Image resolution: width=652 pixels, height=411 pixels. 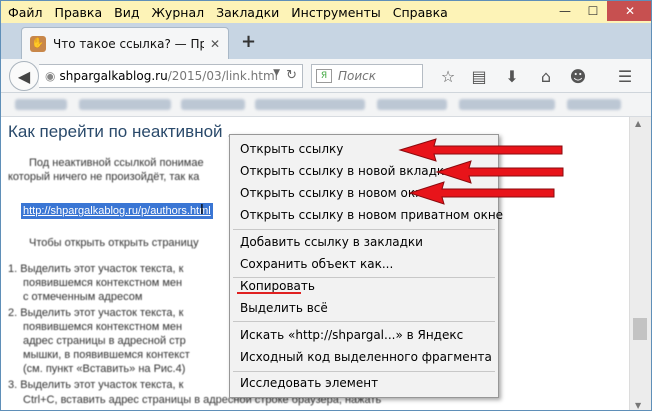 What do you see at coordinates (177, 12) in the screenshot?
I see `menu-history: Журнал` at bounding box center [177, 12].